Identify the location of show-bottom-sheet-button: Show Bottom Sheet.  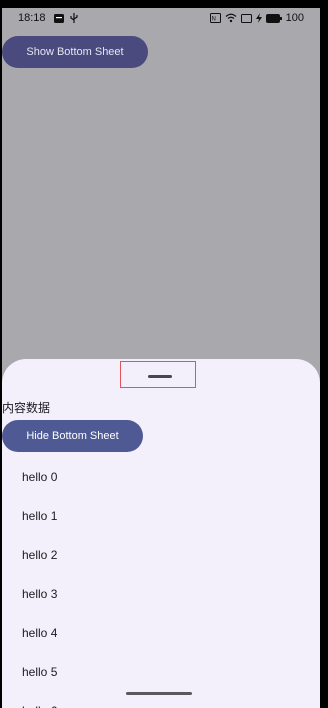
(75, 52).